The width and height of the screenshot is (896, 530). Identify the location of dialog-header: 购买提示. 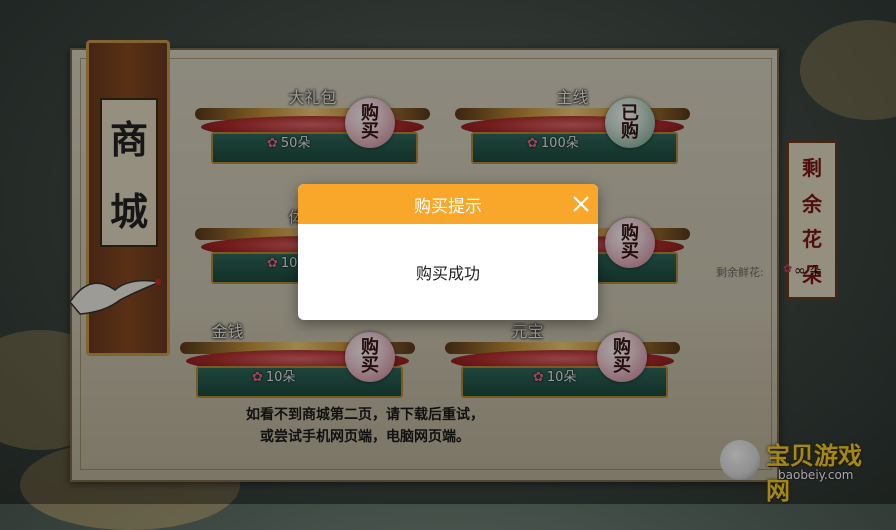
(448, 204).